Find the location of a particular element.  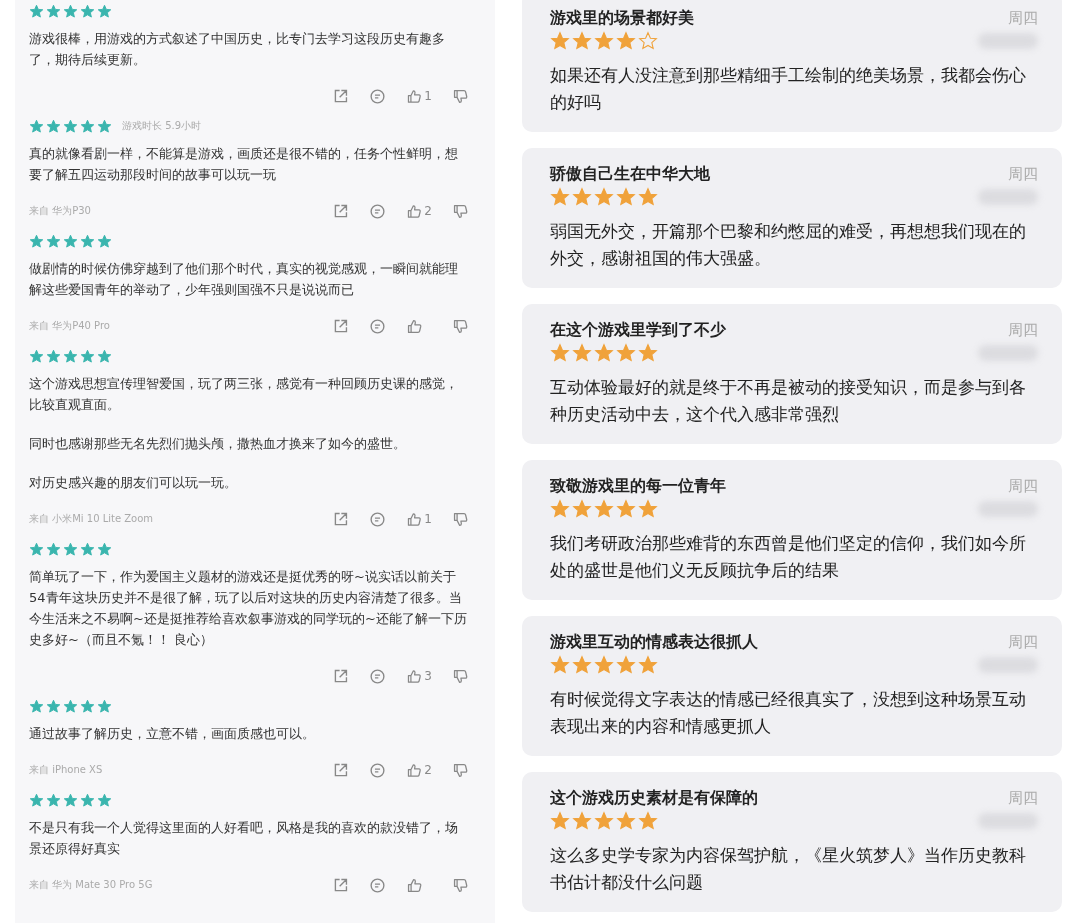

device-label: 来自 华为P30 is located at coordinates (60, 211).